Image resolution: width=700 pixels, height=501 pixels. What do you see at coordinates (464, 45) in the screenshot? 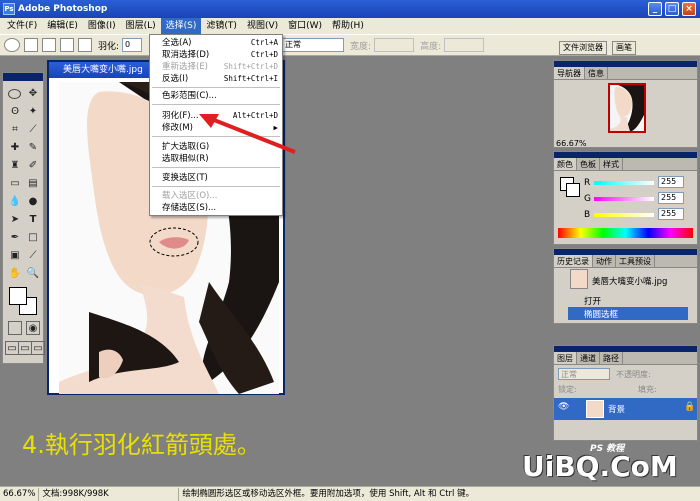
I see `height-input` at bounding box center [464, 45].